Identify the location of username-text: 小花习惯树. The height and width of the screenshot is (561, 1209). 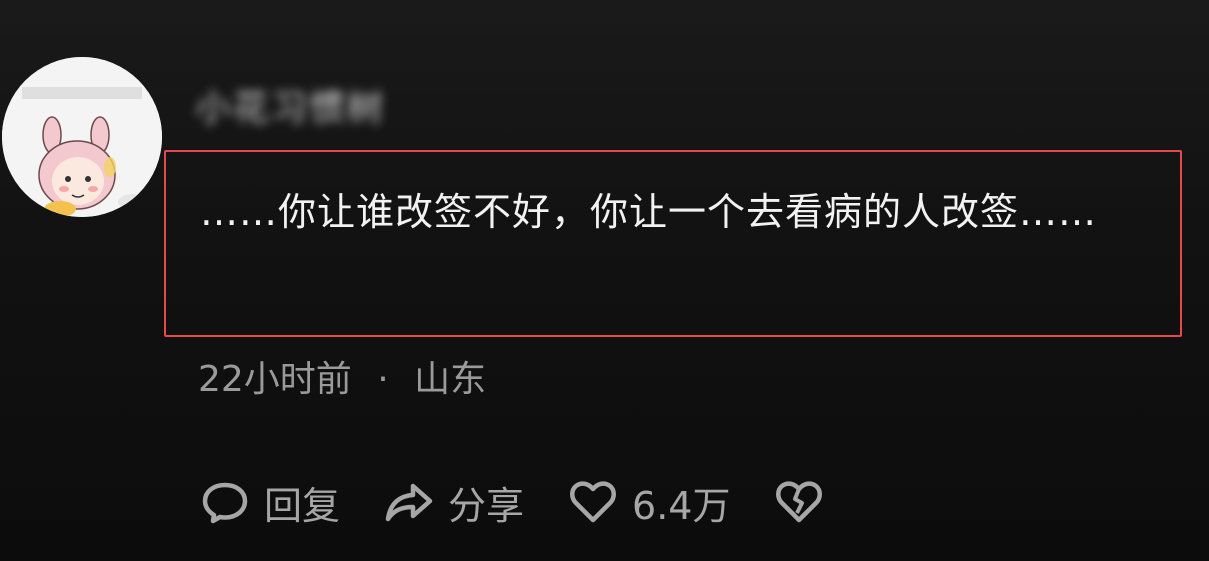
(290, 108).